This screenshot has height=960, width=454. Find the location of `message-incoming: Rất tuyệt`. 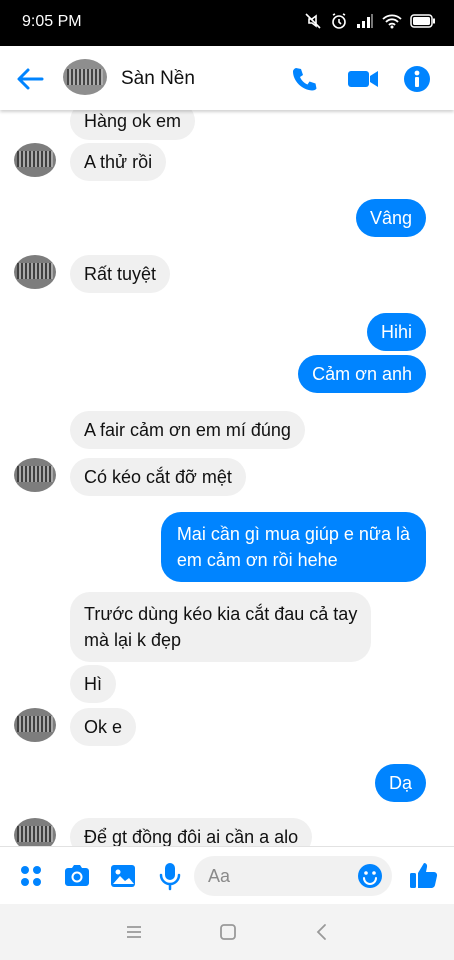

message-incoming: Rất tuyệt is located at coordinates (120, 274).